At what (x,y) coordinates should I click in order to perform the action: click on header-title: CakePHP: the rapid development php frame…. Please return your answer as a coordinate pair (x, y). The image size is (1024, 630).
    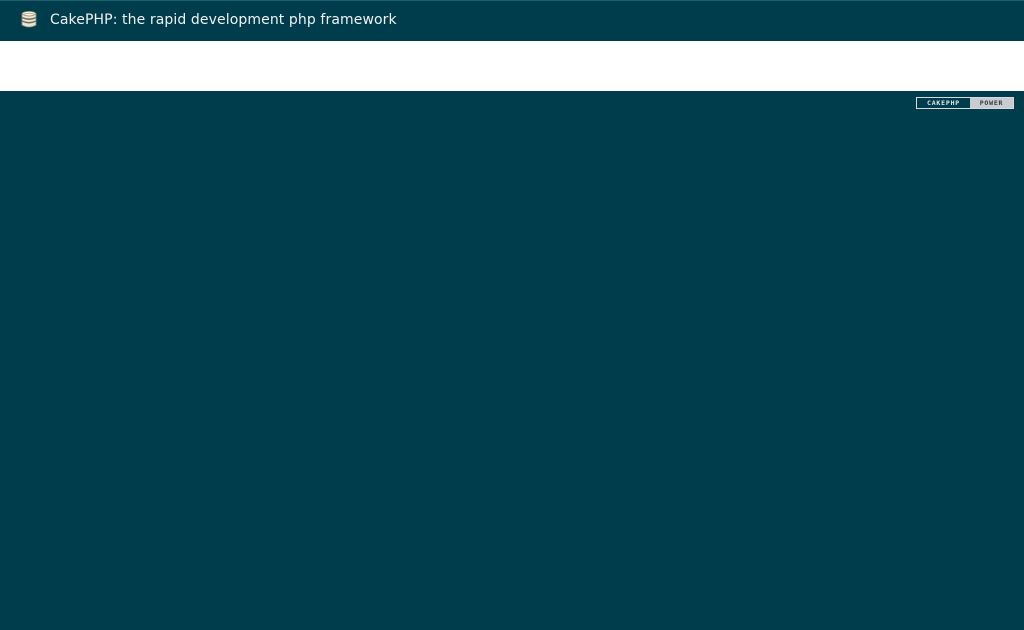
    Looking at the image, I should click on (223, 20).